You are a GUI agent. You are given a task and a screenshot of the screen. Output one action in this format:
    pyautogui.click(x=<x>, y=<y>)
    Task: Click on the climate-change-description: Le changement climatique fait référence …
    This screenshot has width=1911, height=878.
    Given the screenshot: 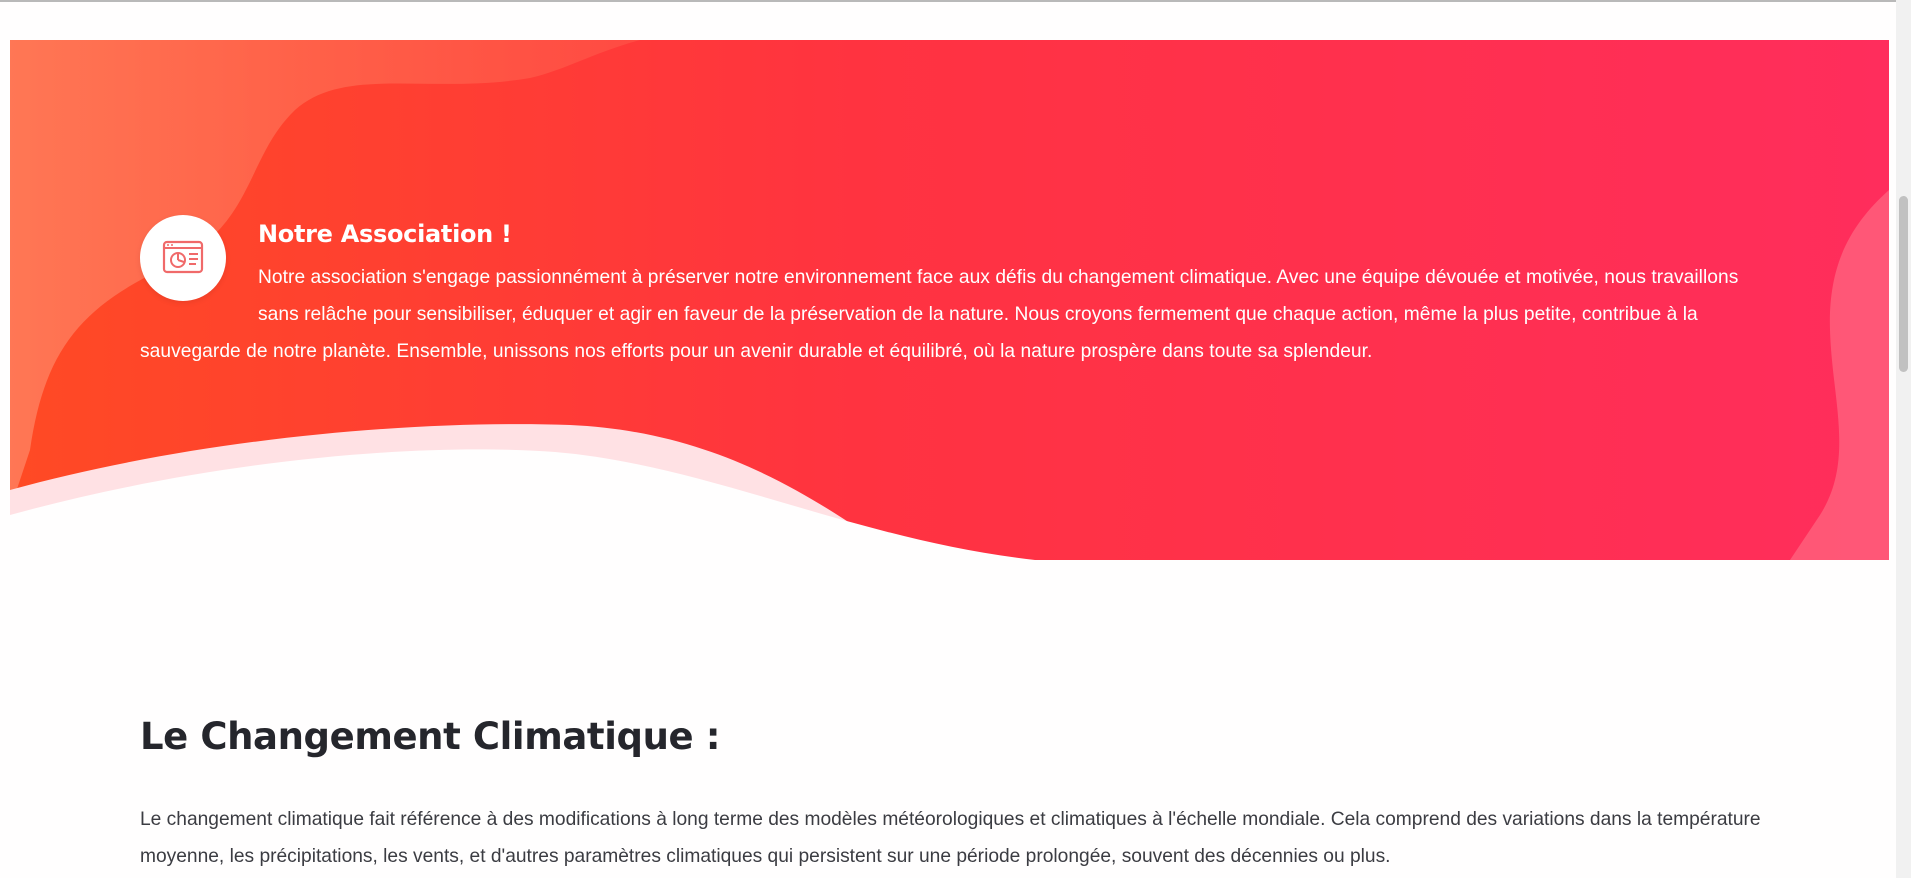 What is the action you would take?
    pyautogui.click(x=950, y=838)
    